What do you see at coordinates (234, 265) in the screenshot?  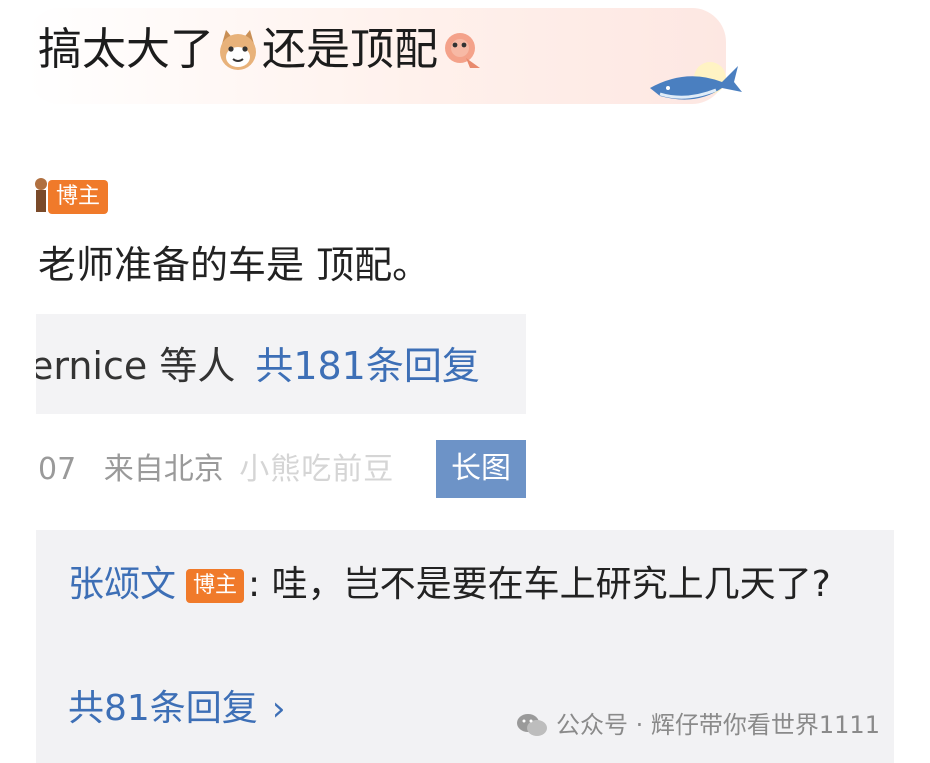 I see `reply-text: 老师准备的车是 顶配。` at bounding box center [234, 265].